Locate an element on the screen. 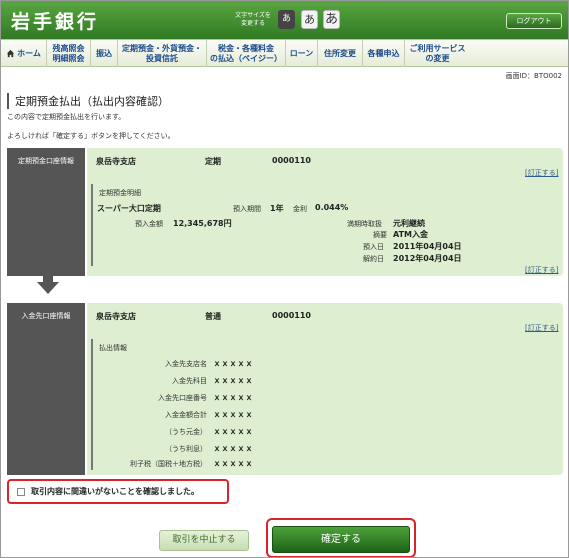  nav-item-address: 住所変更 is located at coordinates (340, 53).